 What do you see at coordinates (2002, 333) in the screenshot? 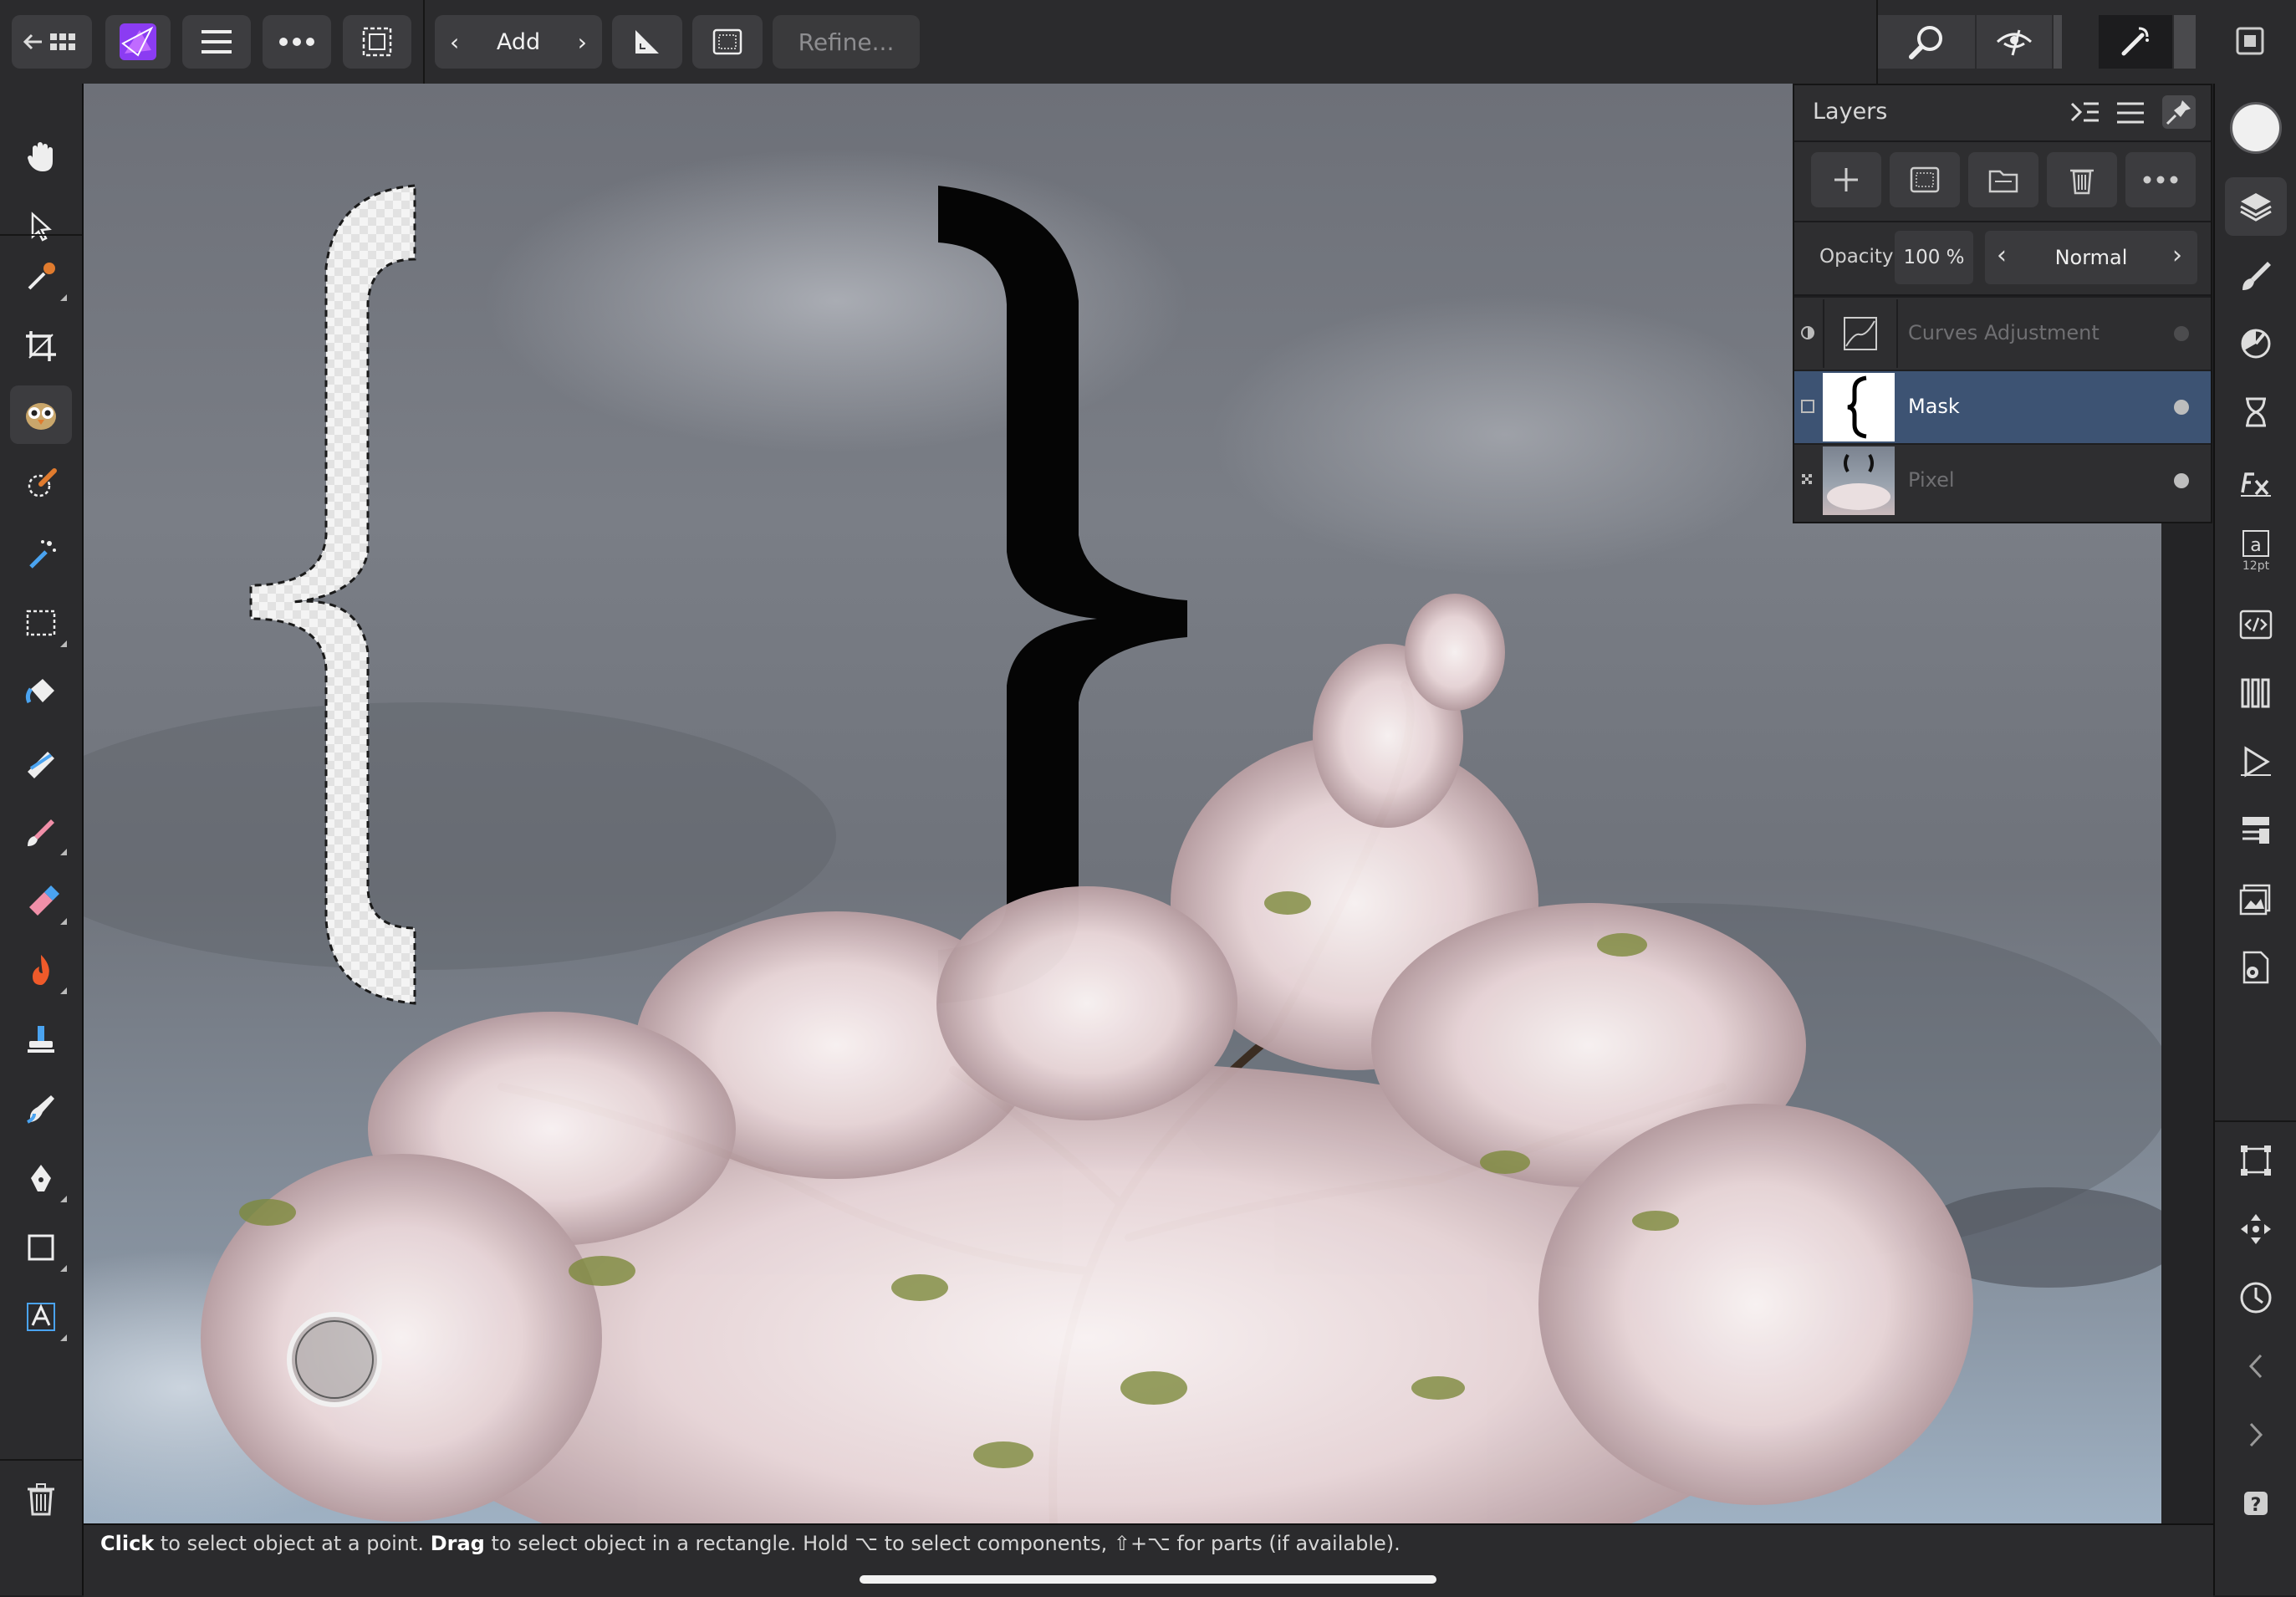
I see `layer-row-curves: Curves Adjustment` at bounding box center [2002, 333].